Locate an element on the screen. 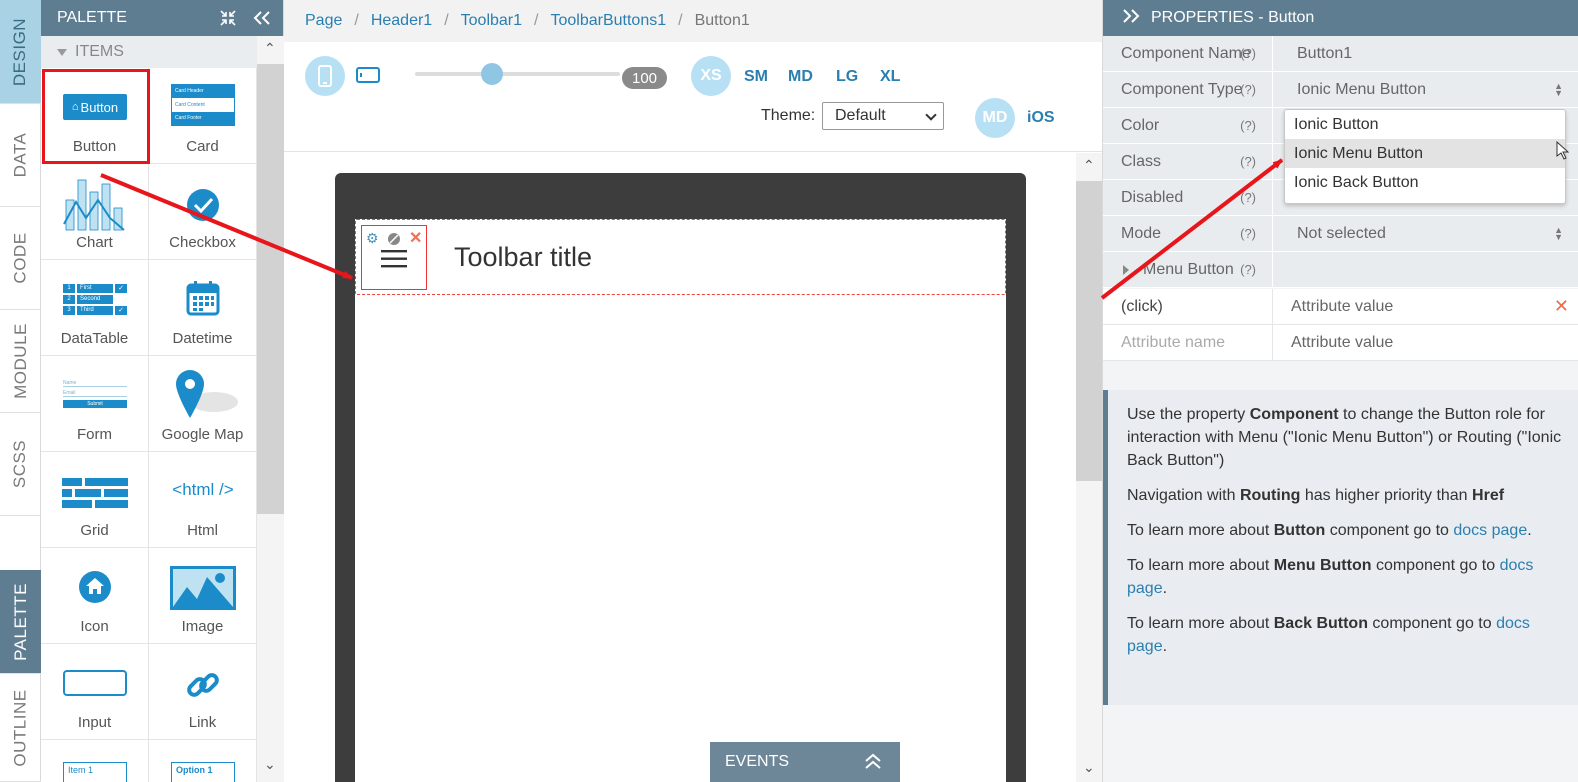  palette-item-datatable: 1 First ✓ 2 Second 3 Third ✓ DataTable is located at coordinates (95, 308).